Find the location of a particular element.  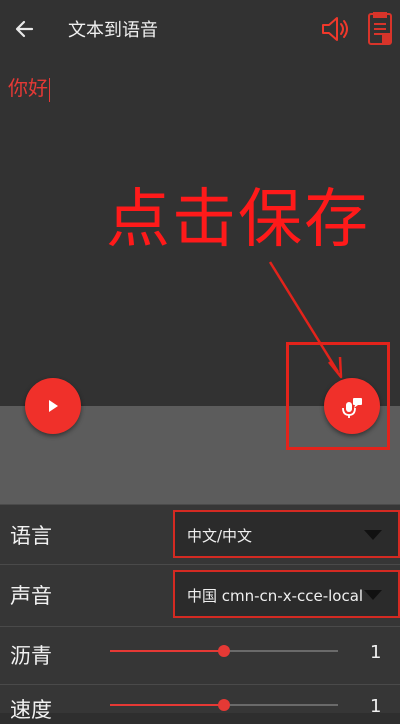

voice-value: 中国 cmn-cn-x-cce-local is located at coordinates (275, 596).